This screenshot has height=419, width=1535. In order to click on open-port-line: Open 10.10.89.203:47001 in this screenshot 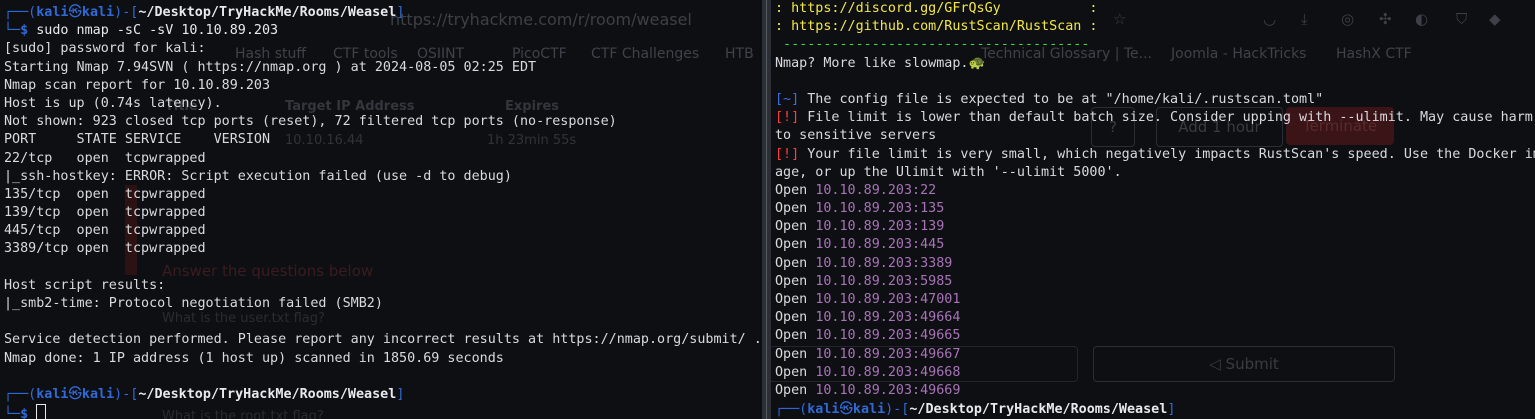, I will do `click(868, 299)`.